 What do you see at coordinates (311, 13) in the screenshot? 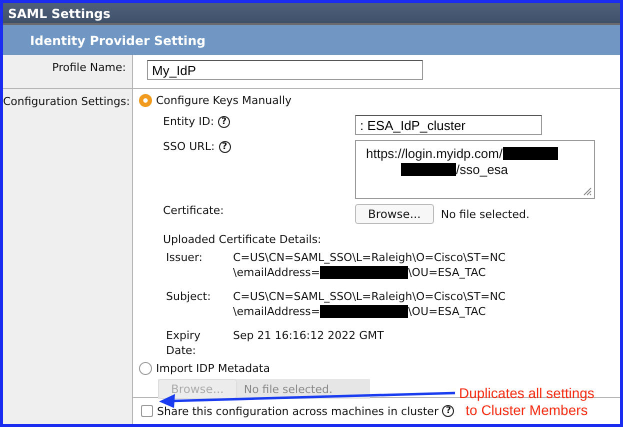
I see `window-title: SAML Settings` at bounding box center [311, 13].